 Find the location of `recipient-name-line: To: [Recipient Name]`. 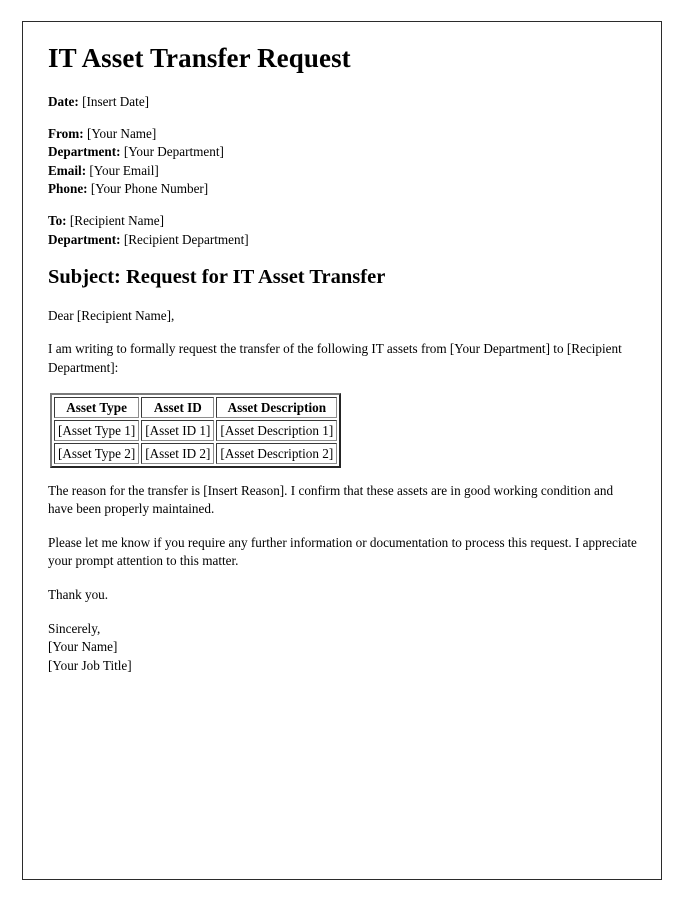

recipient-name-line: To: [Recipient Name] is located at coordinates (344, 221).